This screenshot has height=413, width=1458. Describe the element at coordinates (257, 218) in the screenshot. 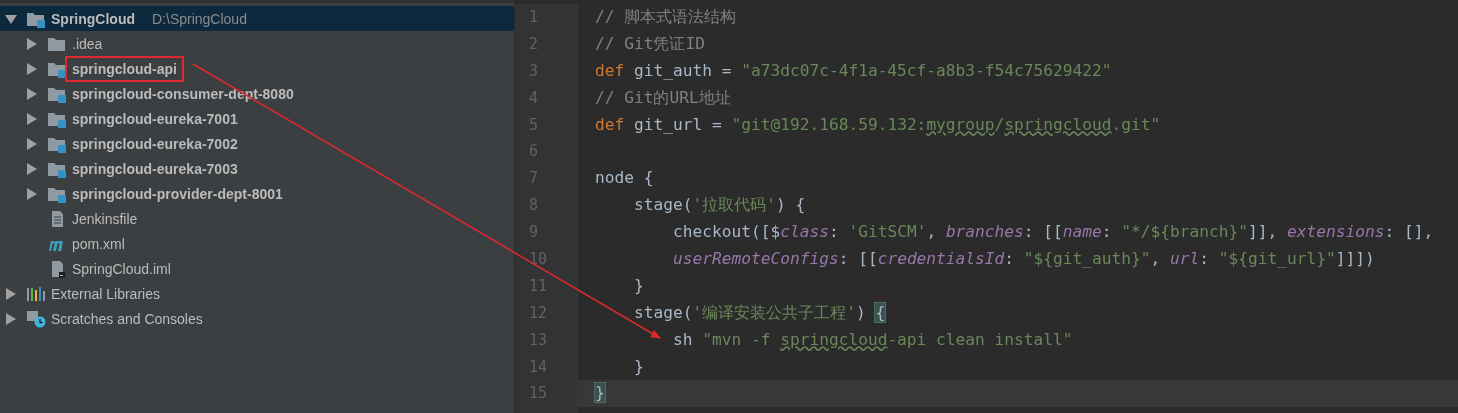

I see `tree-item: Jenkinsfile` at that location.